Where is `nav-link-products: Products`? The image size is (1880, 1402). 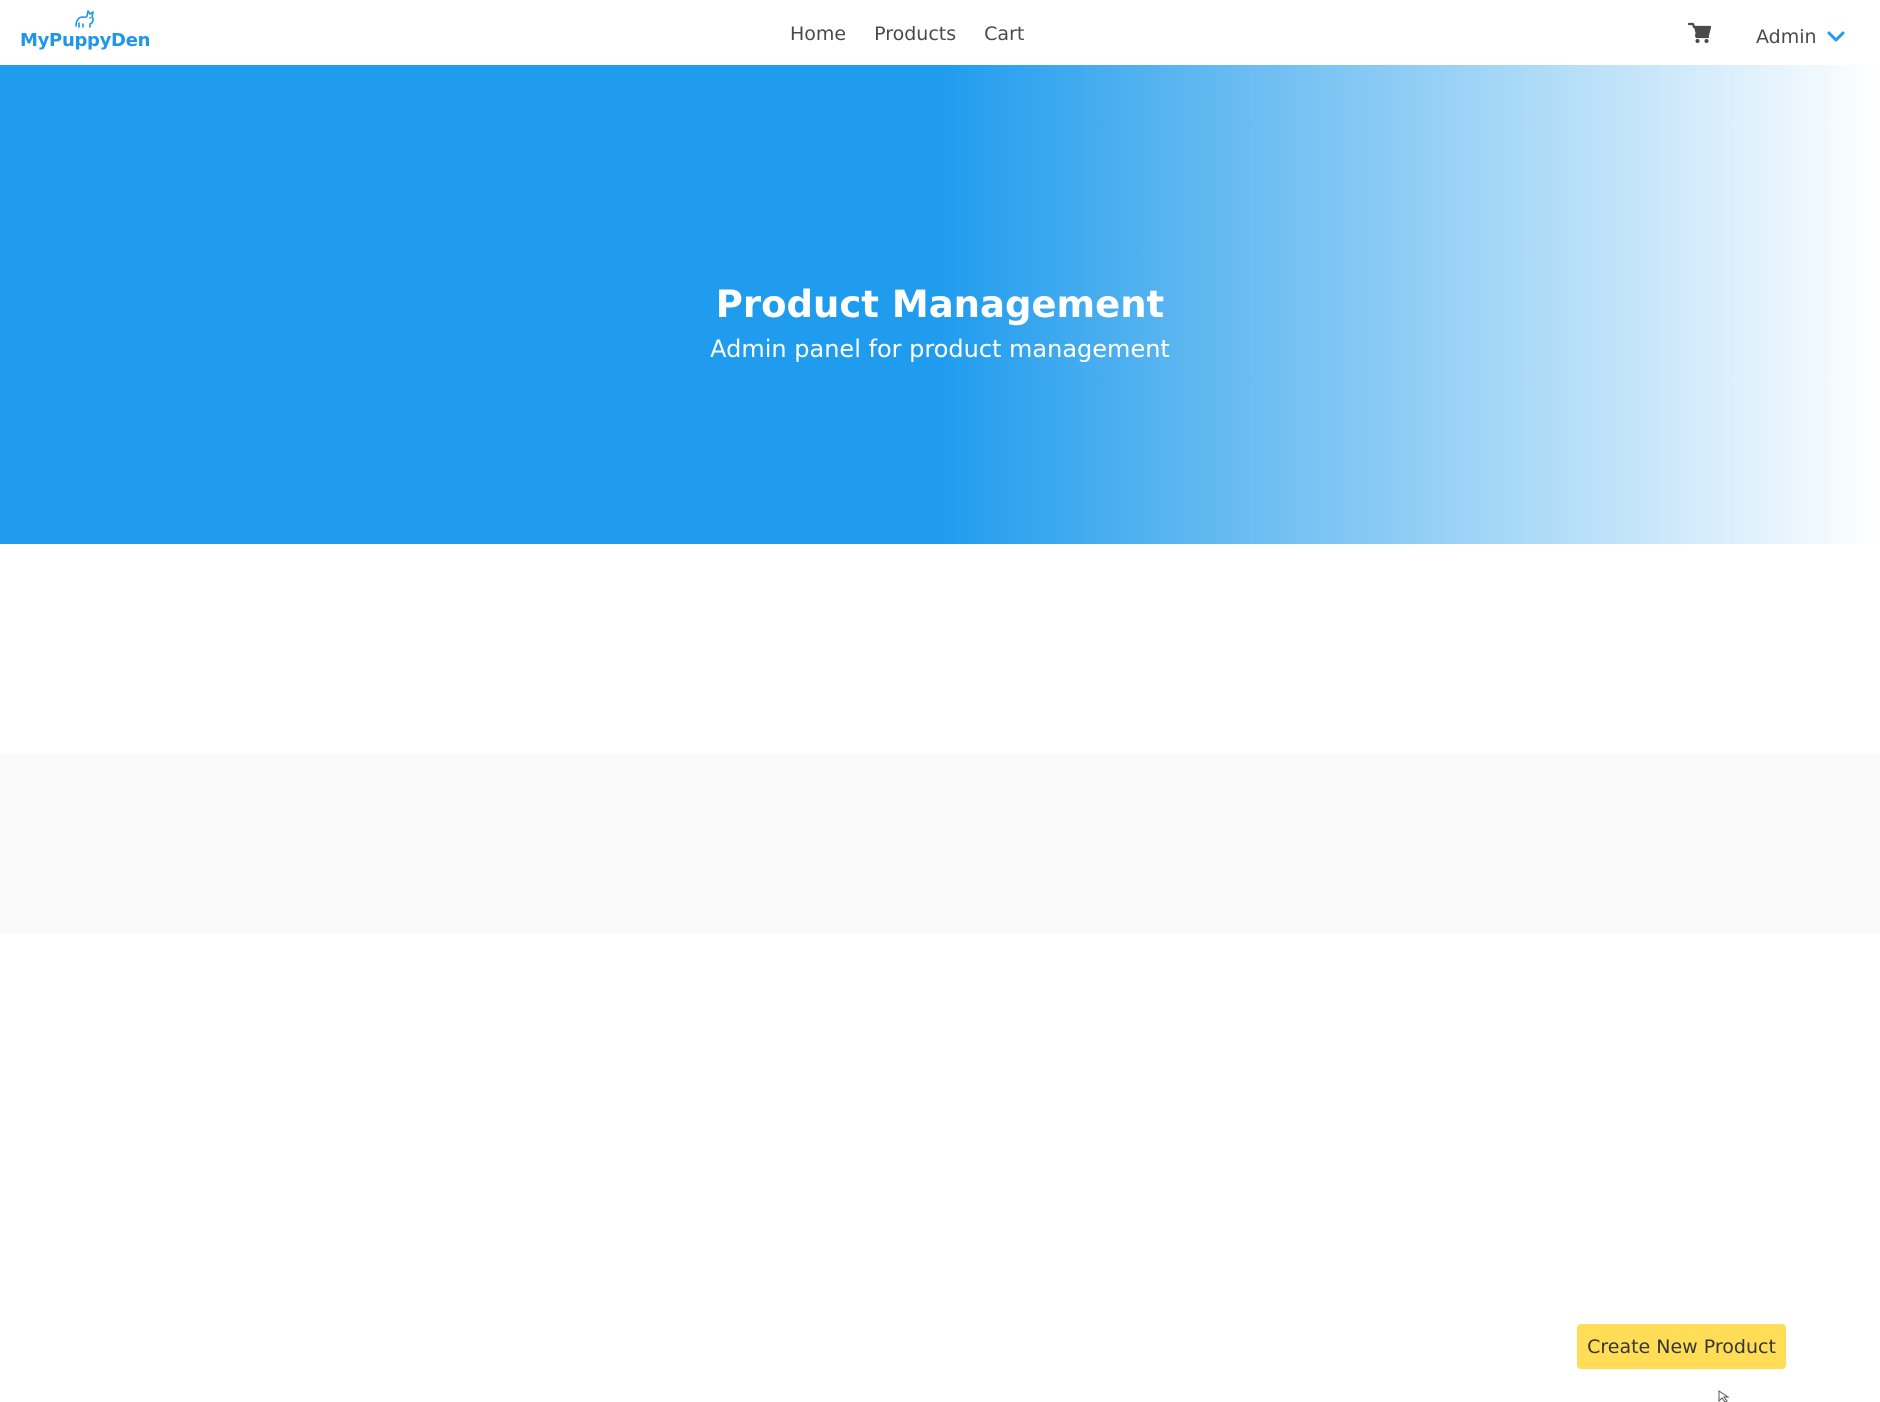
nav-link-products: Products is located at coordinates (915, 35).